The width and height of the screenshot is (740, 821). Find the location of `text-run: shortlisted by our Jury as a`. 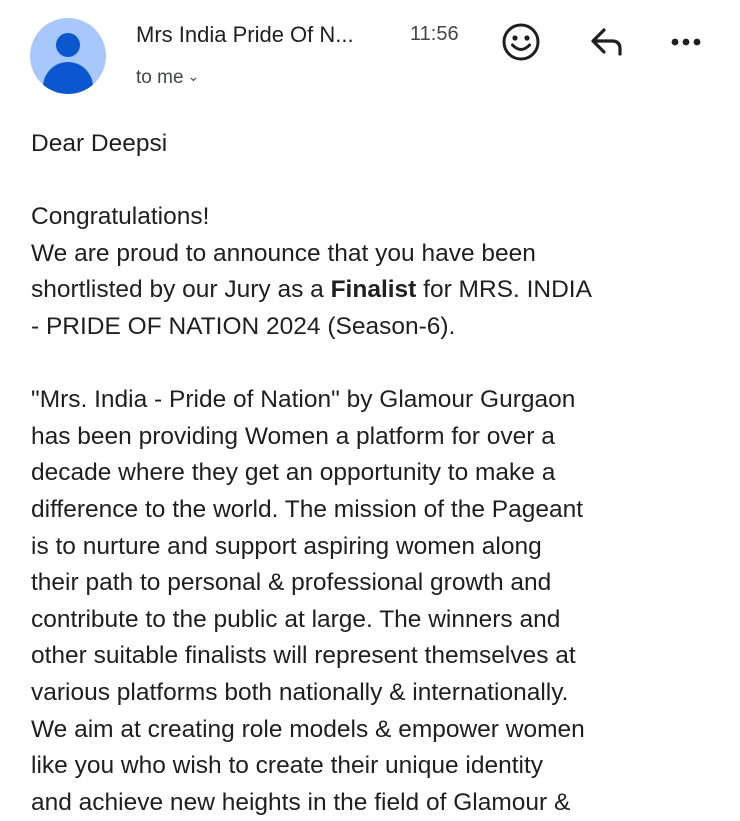

text-run: shortlisted by our Jury as a is located at coordinates (181, 290).